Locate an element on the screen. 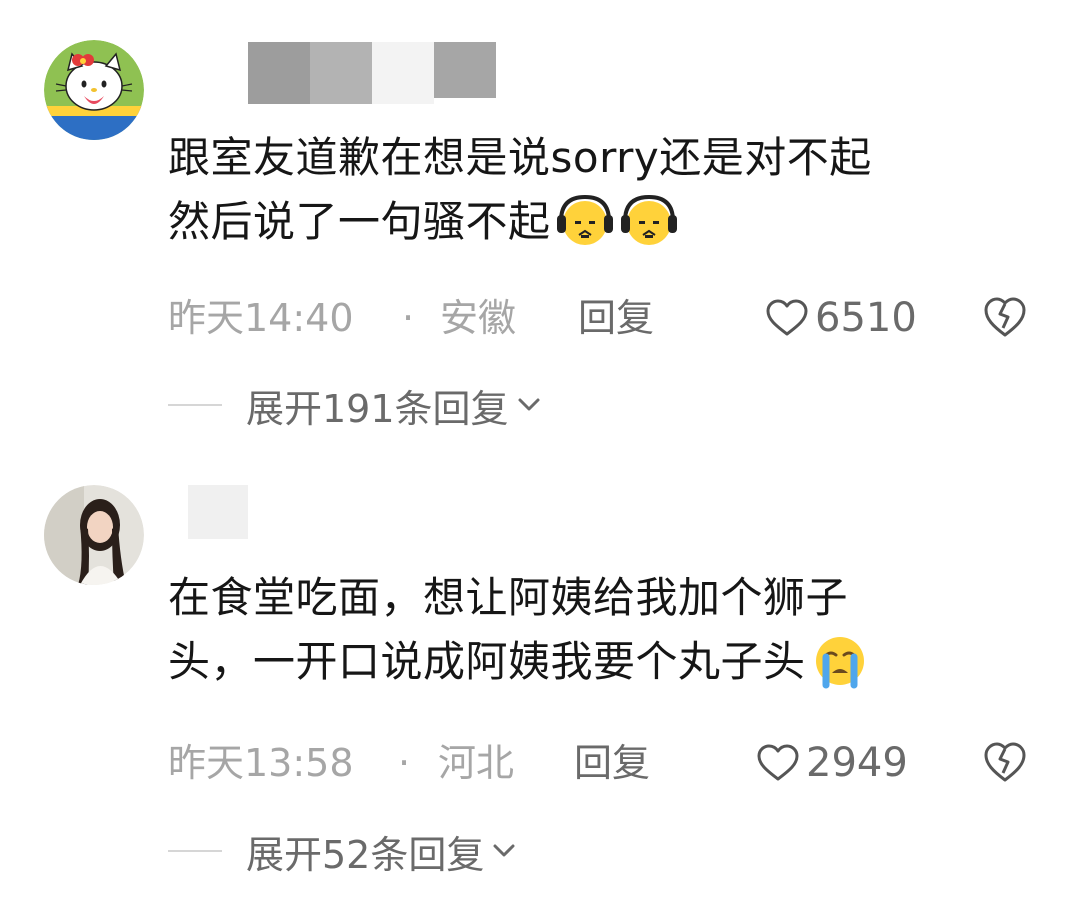 This screenshot has width=1080, height=911. like-button: 6510 is located at coordinates (841, 318).